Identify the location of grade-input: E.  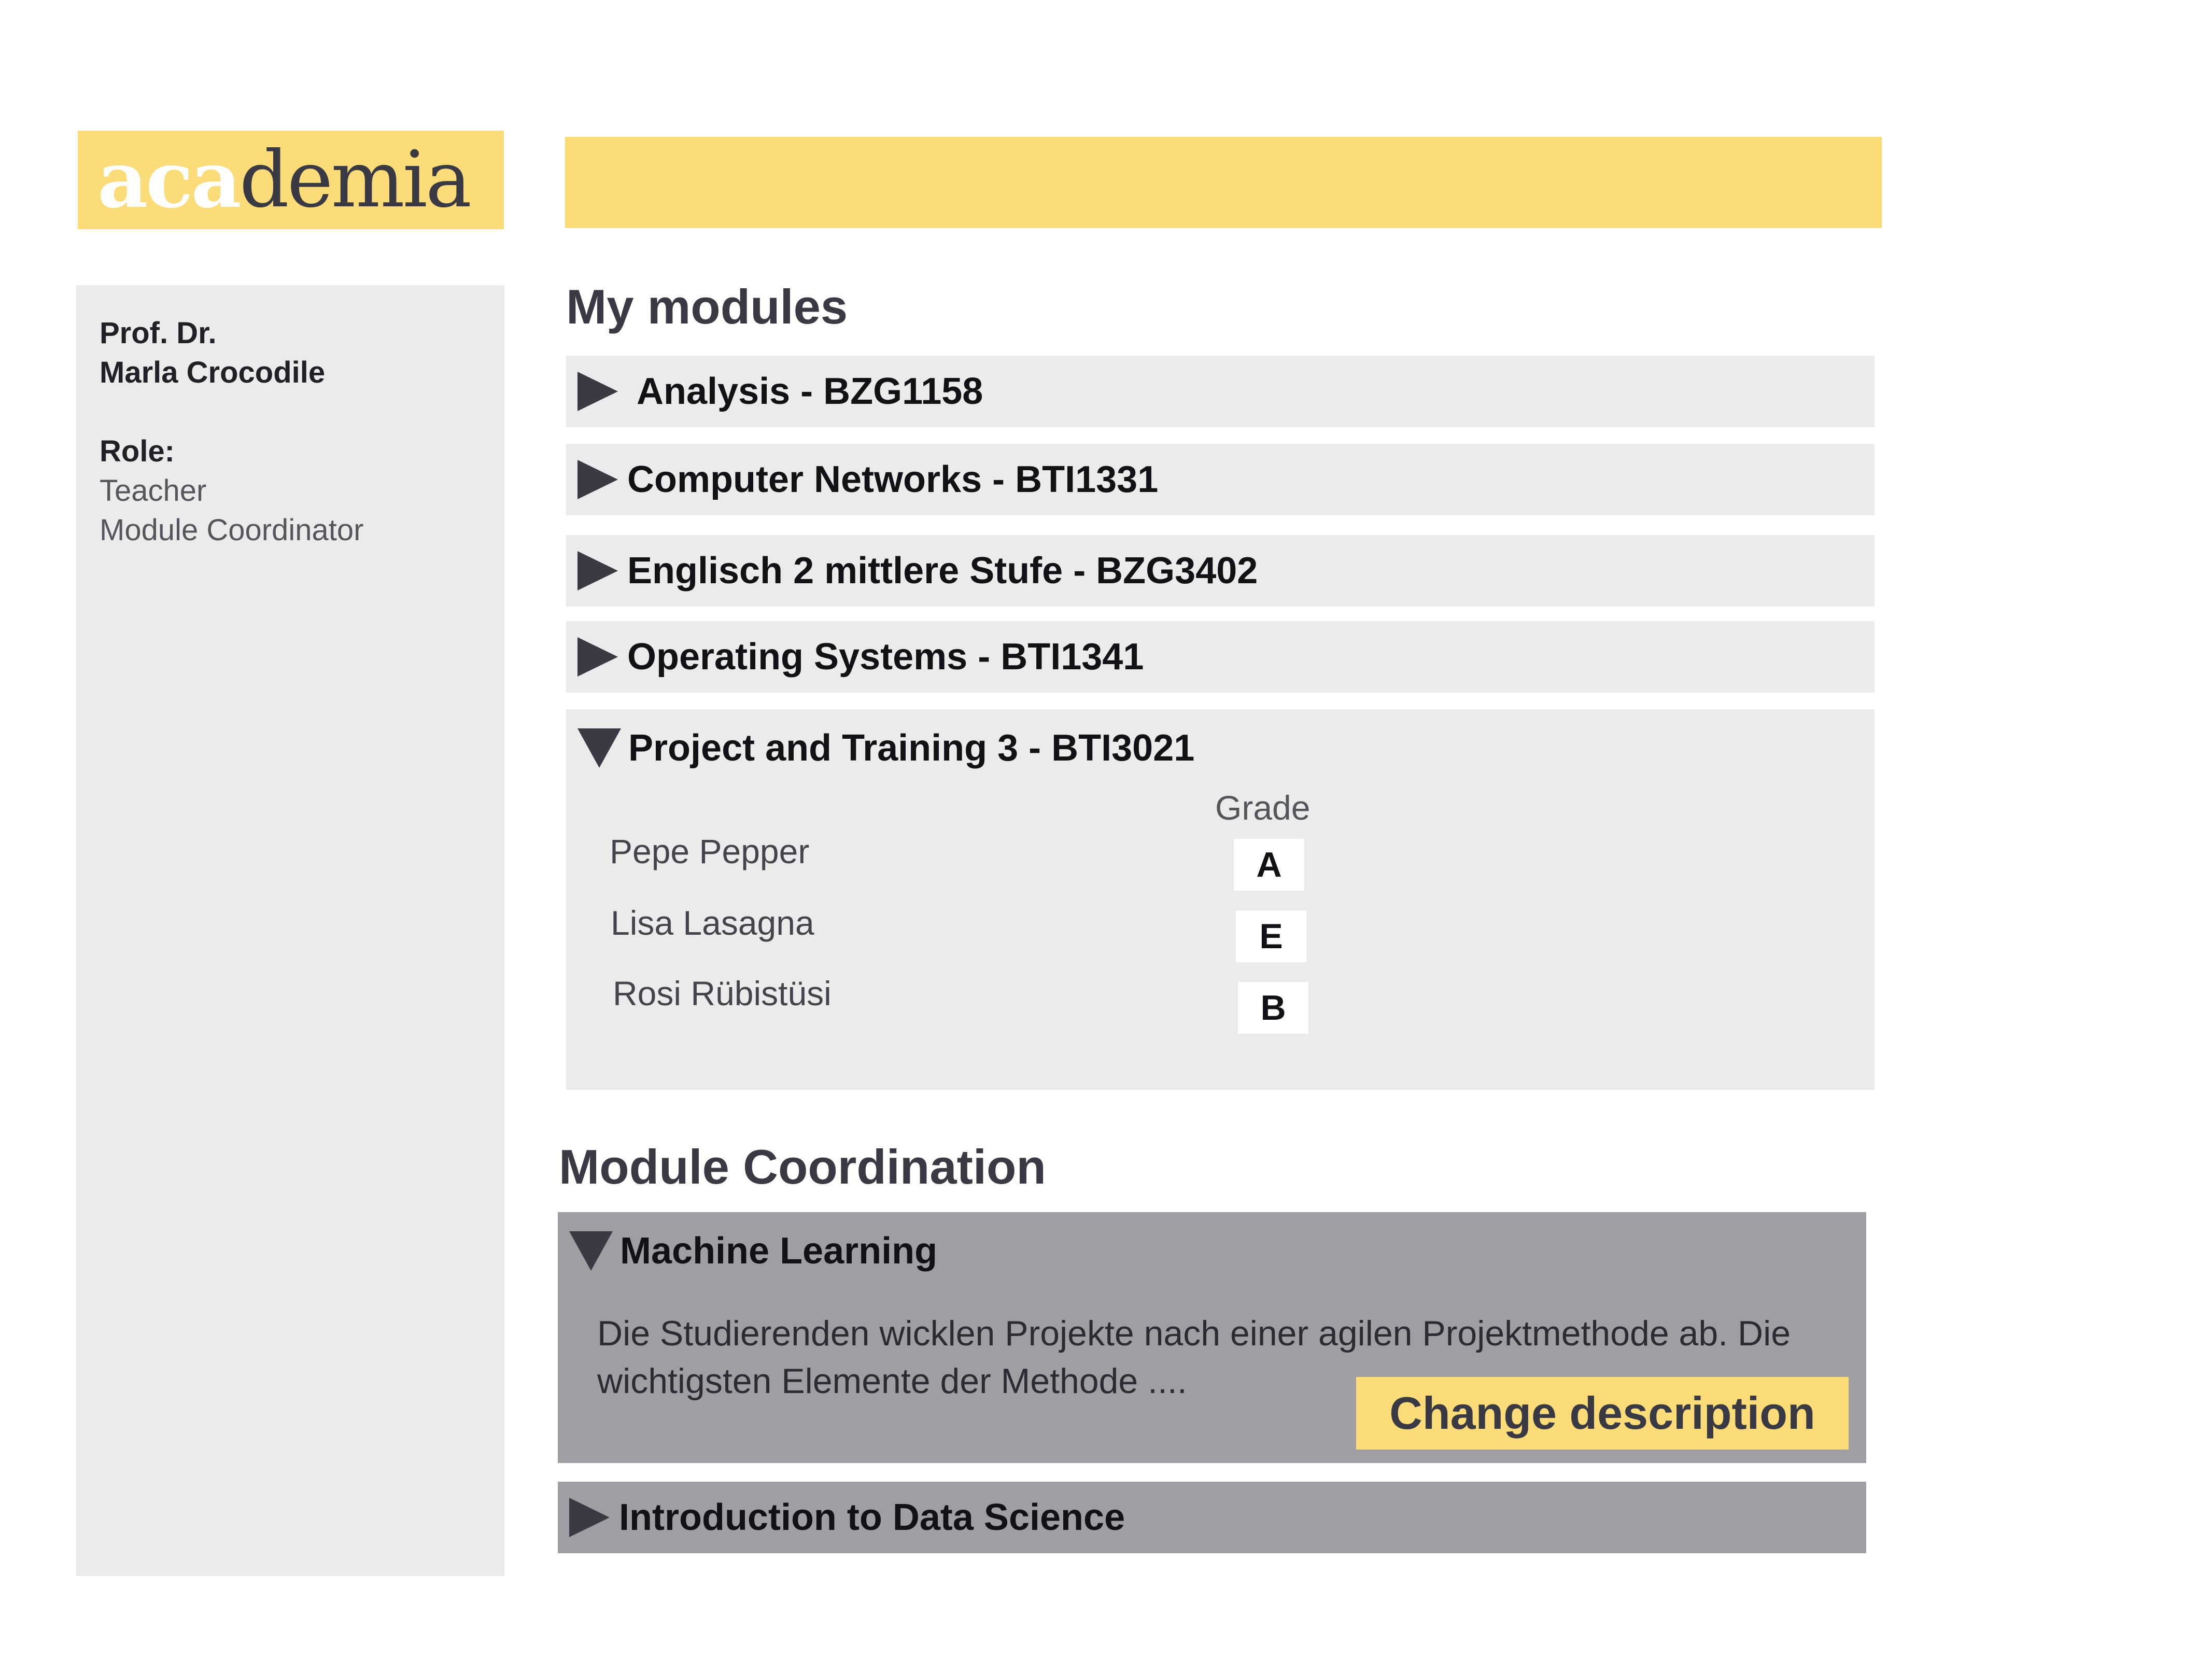
(1271, 936).